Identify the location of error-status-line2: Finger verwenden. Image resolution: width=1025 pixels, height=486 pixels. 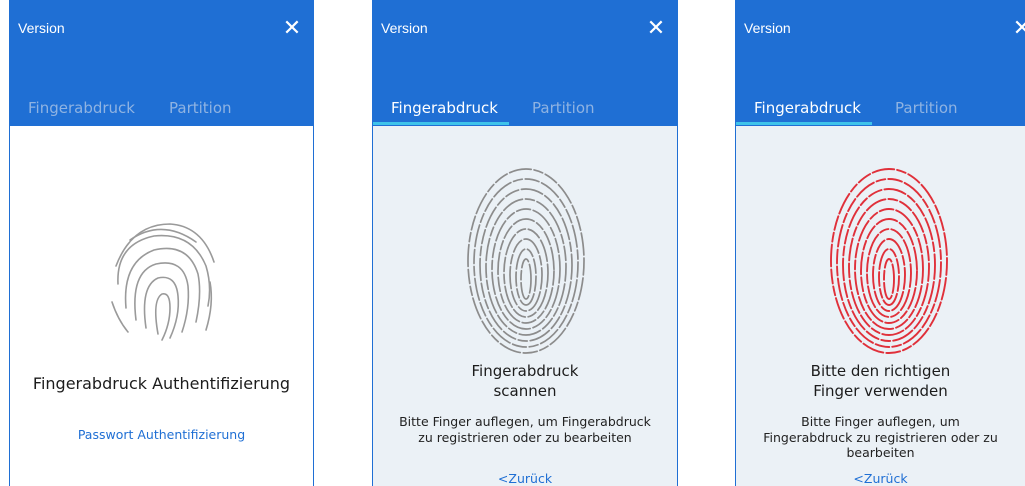
(880, 391).